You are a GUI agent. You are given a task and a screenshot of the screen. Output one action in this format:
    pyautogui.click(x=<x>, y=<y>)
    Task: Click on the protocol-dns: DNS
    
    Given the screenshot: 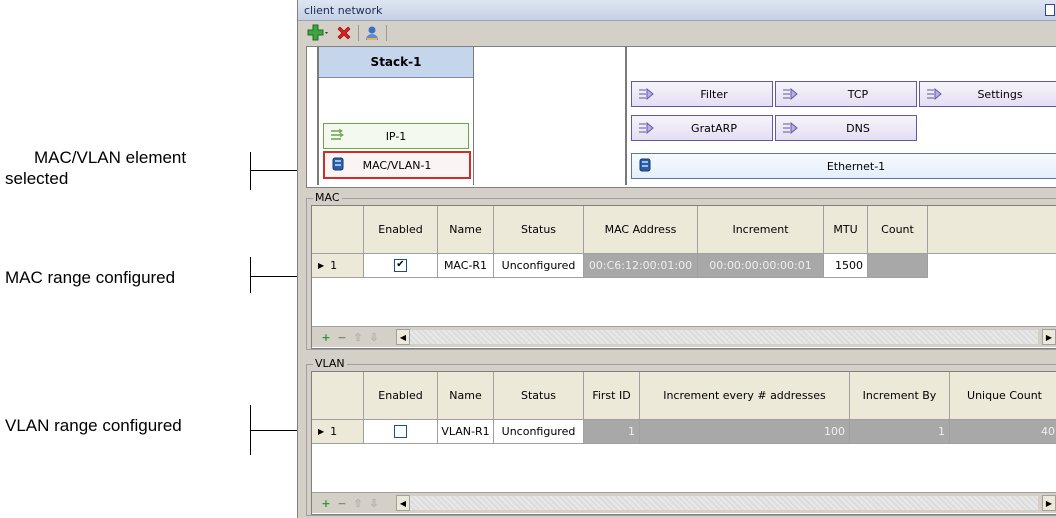 What is the action you would take?
    pyautogui.click(x=846, y=128)
    